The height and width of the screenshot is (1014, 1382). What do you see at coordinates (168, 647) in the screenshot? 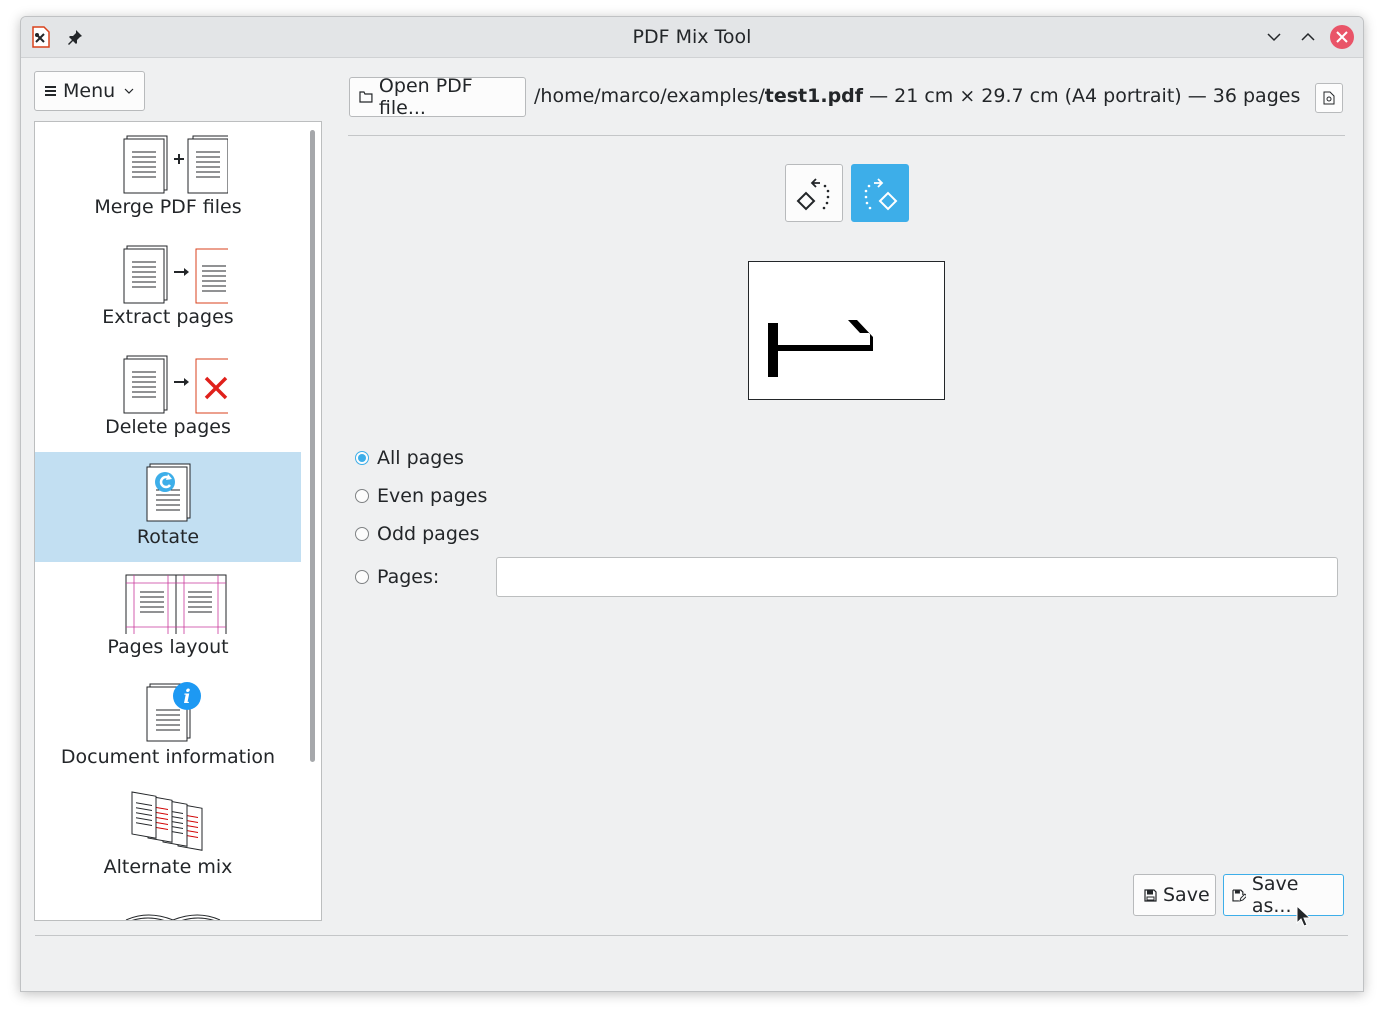
I see `sidebar-item-label: Pages layout` at bounding box center [168, 647].